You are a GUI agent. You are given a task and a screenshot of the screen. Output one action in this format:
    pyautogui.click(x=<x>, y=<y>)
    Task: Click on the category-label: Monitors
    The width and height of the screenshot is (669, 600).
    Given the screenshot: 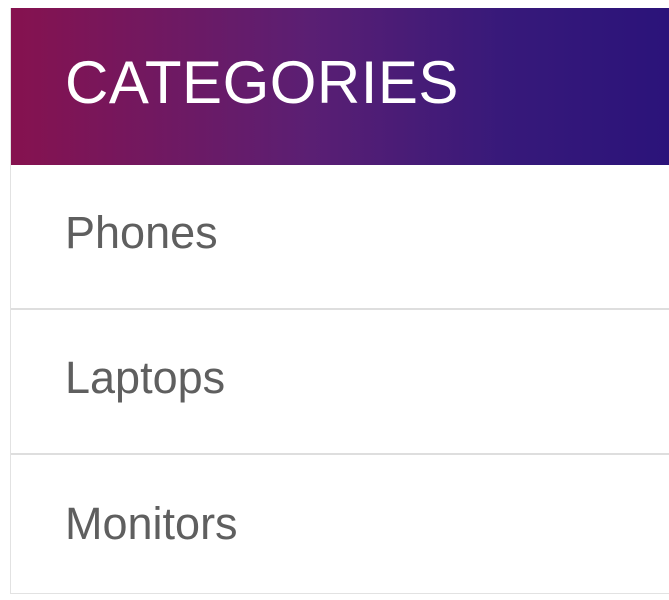 What is the action you would take?
    pyautogui.click(x=151, y=523)
    